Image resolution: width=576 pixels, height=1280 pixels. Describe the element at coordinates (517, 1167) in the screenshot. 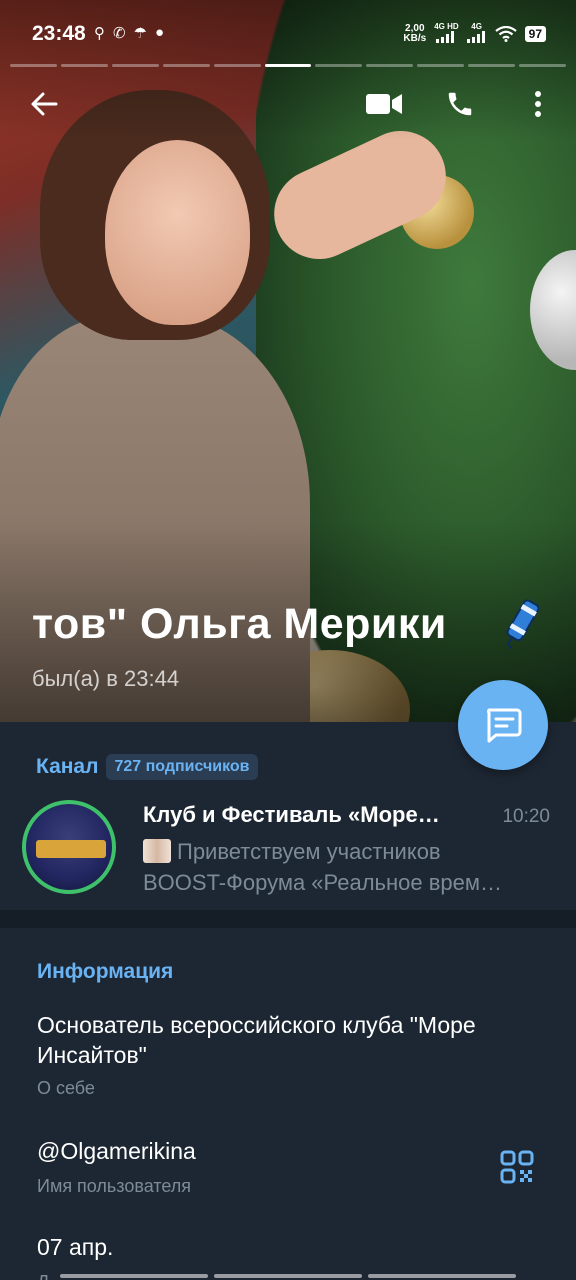

I see `qr-code-icon` at that location.